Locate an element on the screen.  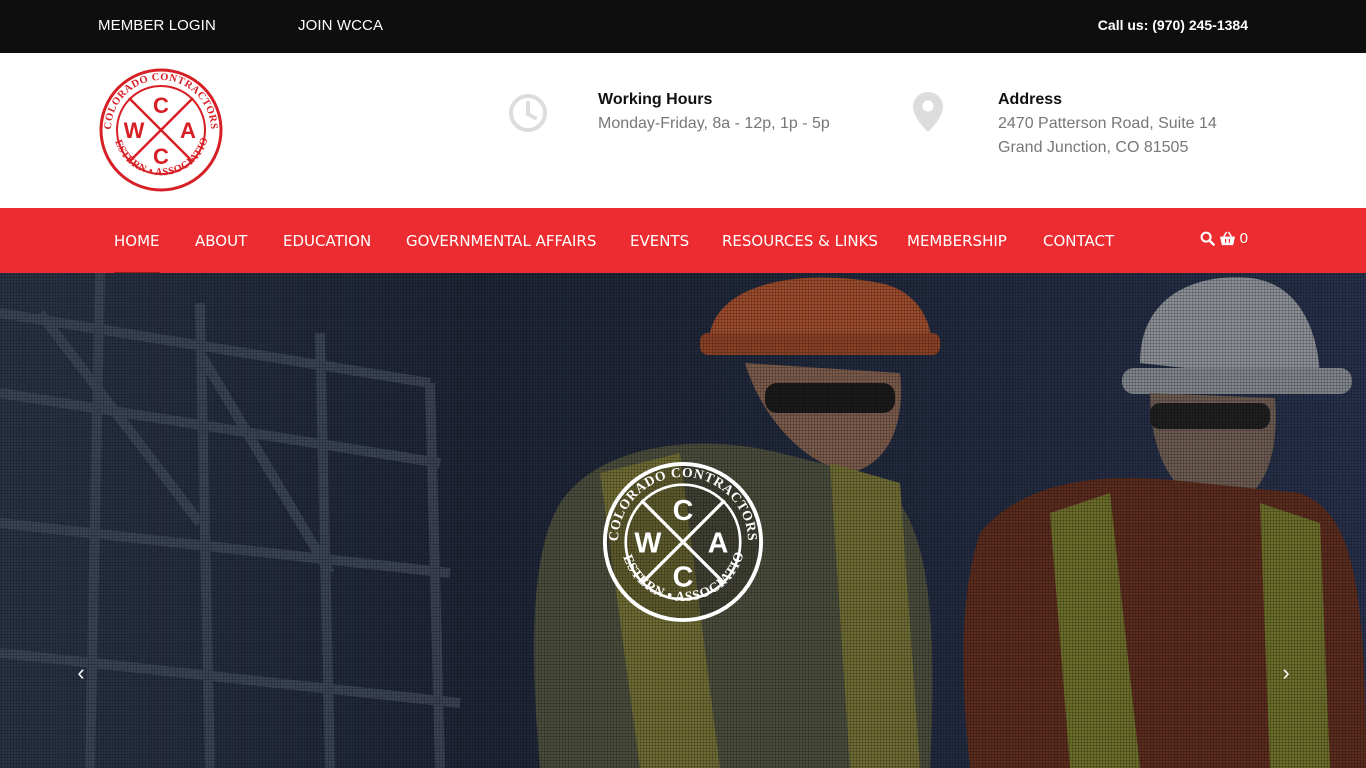
nav-about: ABOUT is located at coordinates (221, 241).